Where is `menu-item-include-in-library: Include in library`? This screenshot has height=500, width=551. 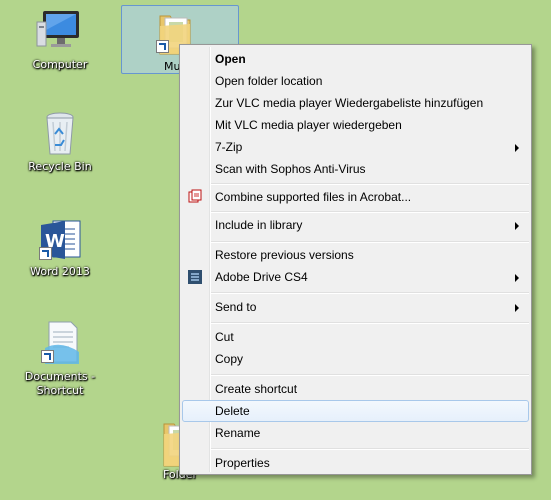
menu-item-include-in-library: Include in library is located at coordinates (355, 225).